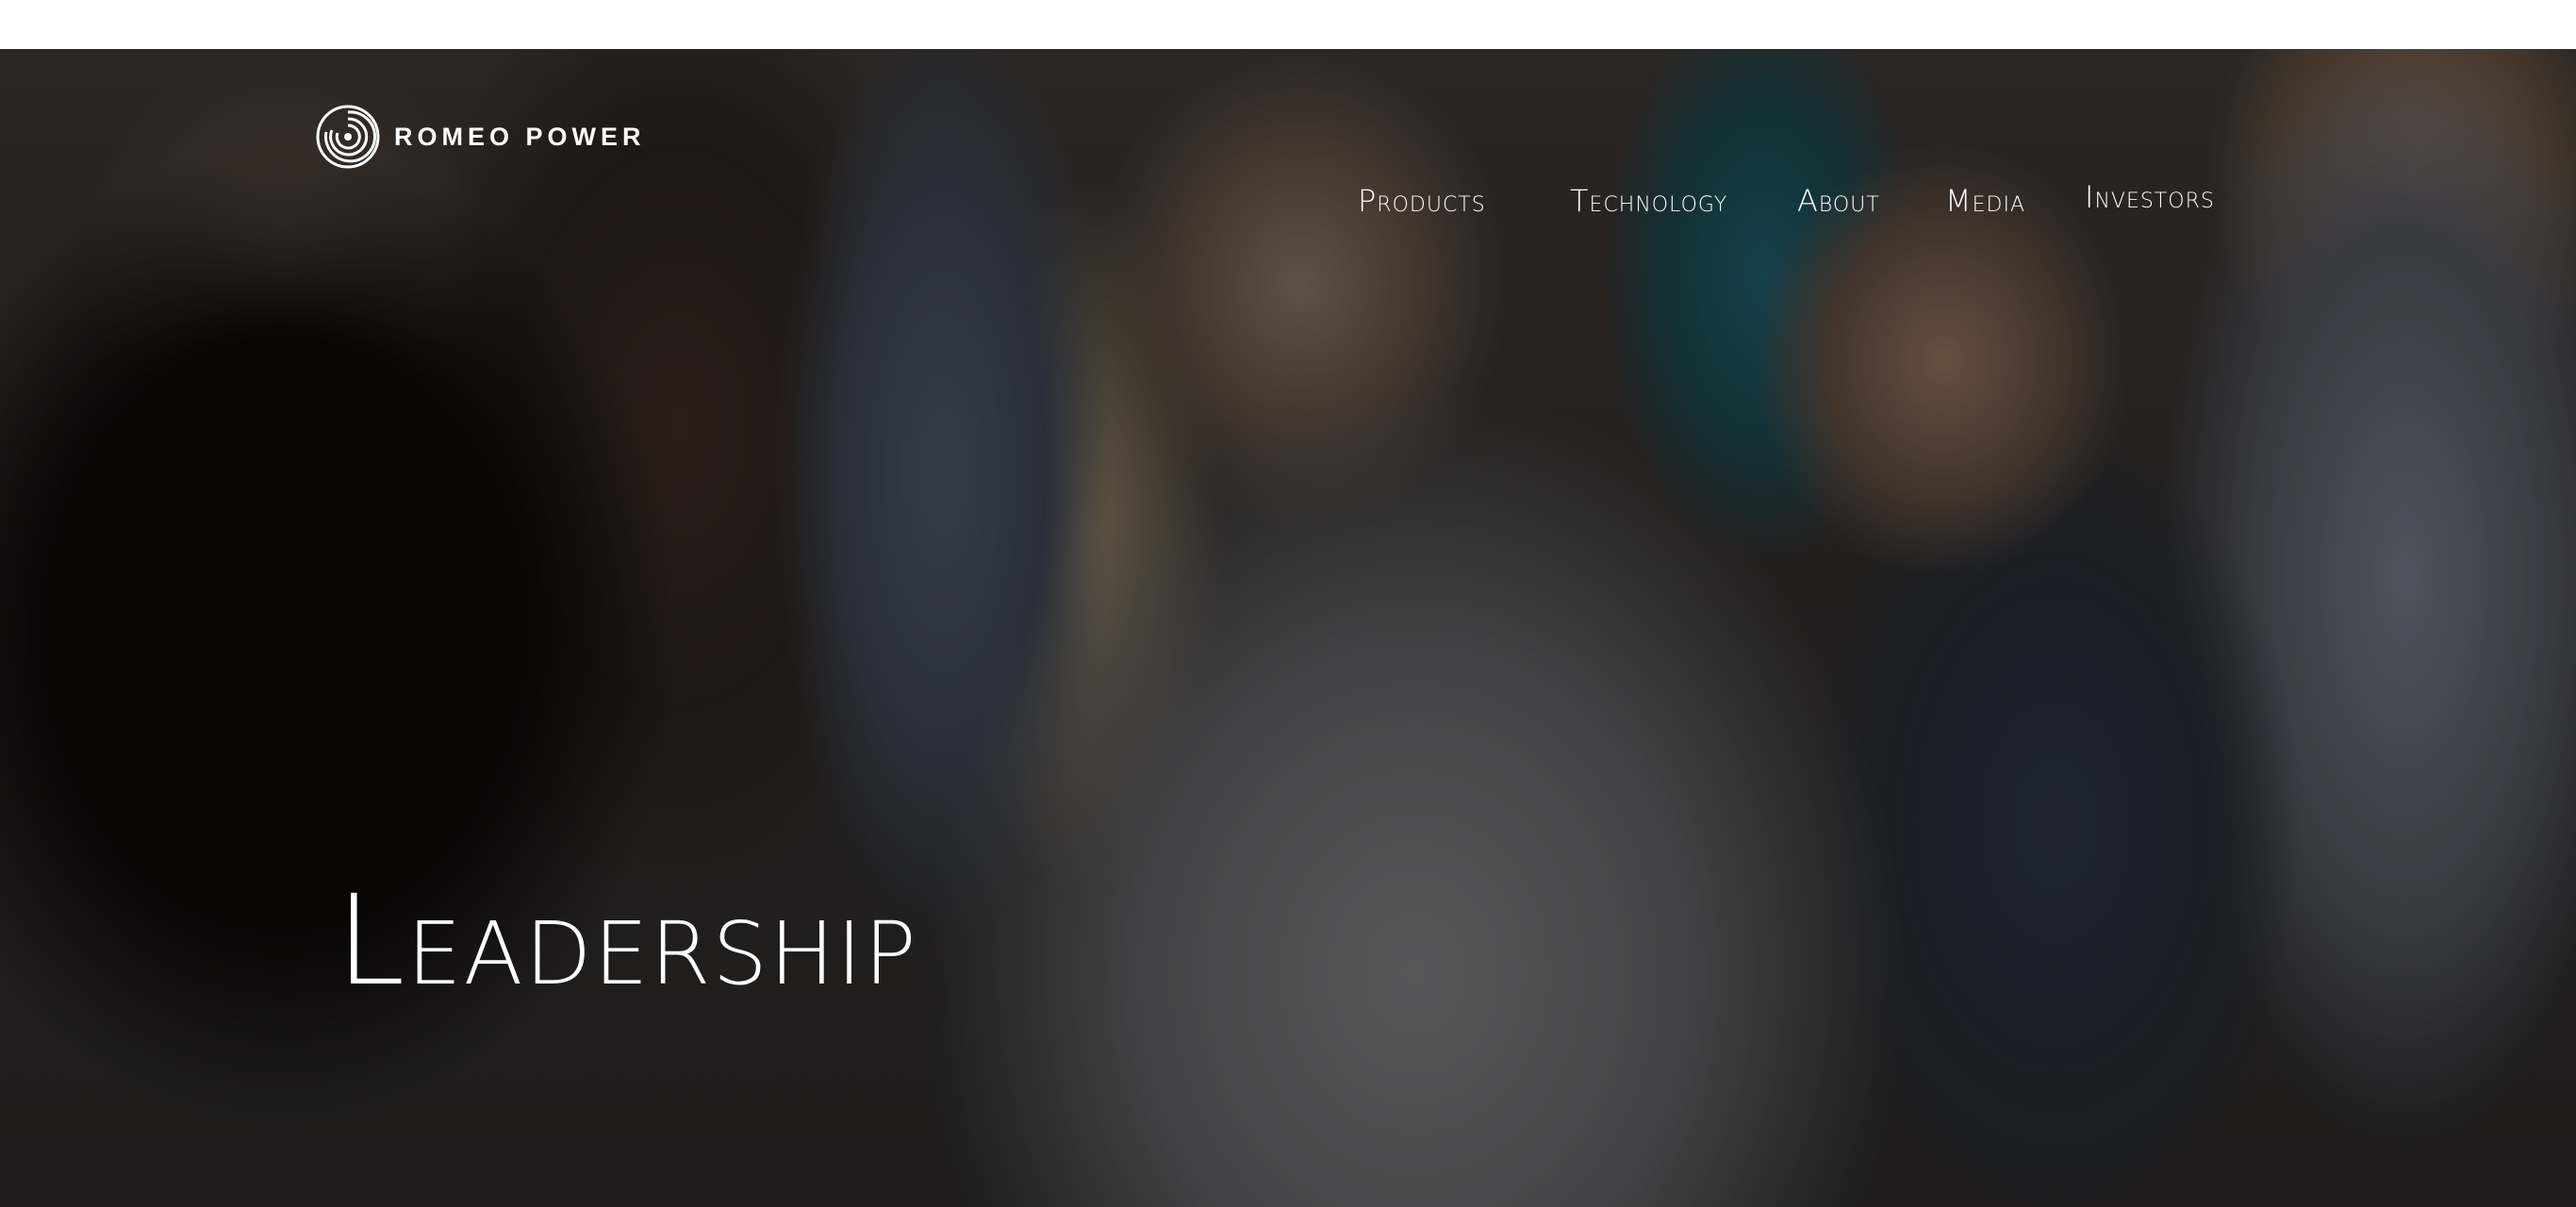 This screenshot has width=2576, height=1207. What do you see at coordinates (1648, 201) in the screenshot?
I see `nav-item-technology: Technology` at bounding box center [1648, 201].